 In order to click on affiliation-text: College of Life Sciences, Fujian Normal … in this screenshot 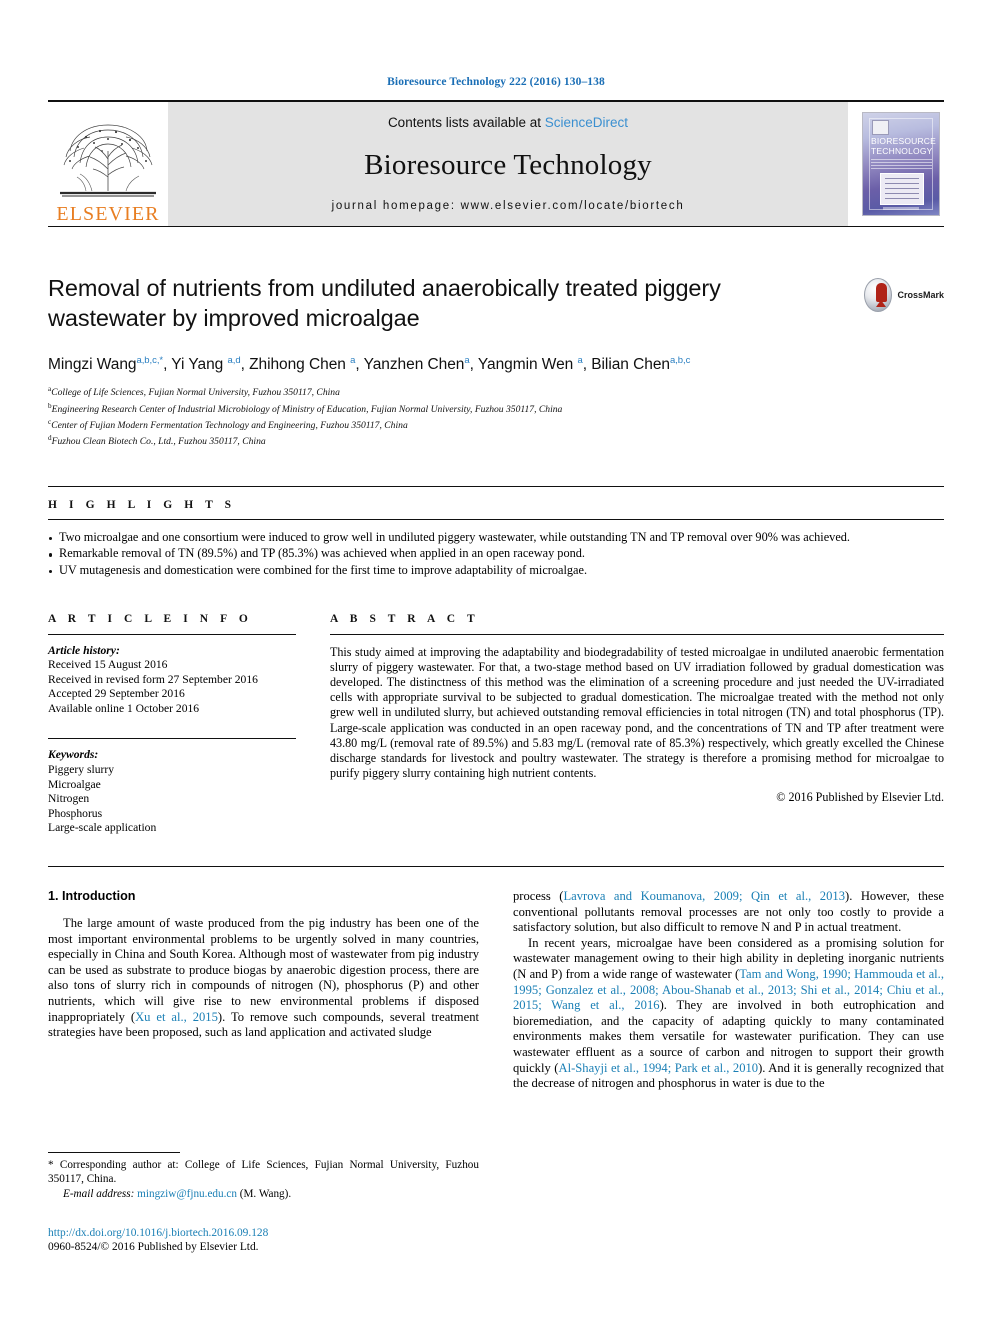, I will do `click(195, 393)`.